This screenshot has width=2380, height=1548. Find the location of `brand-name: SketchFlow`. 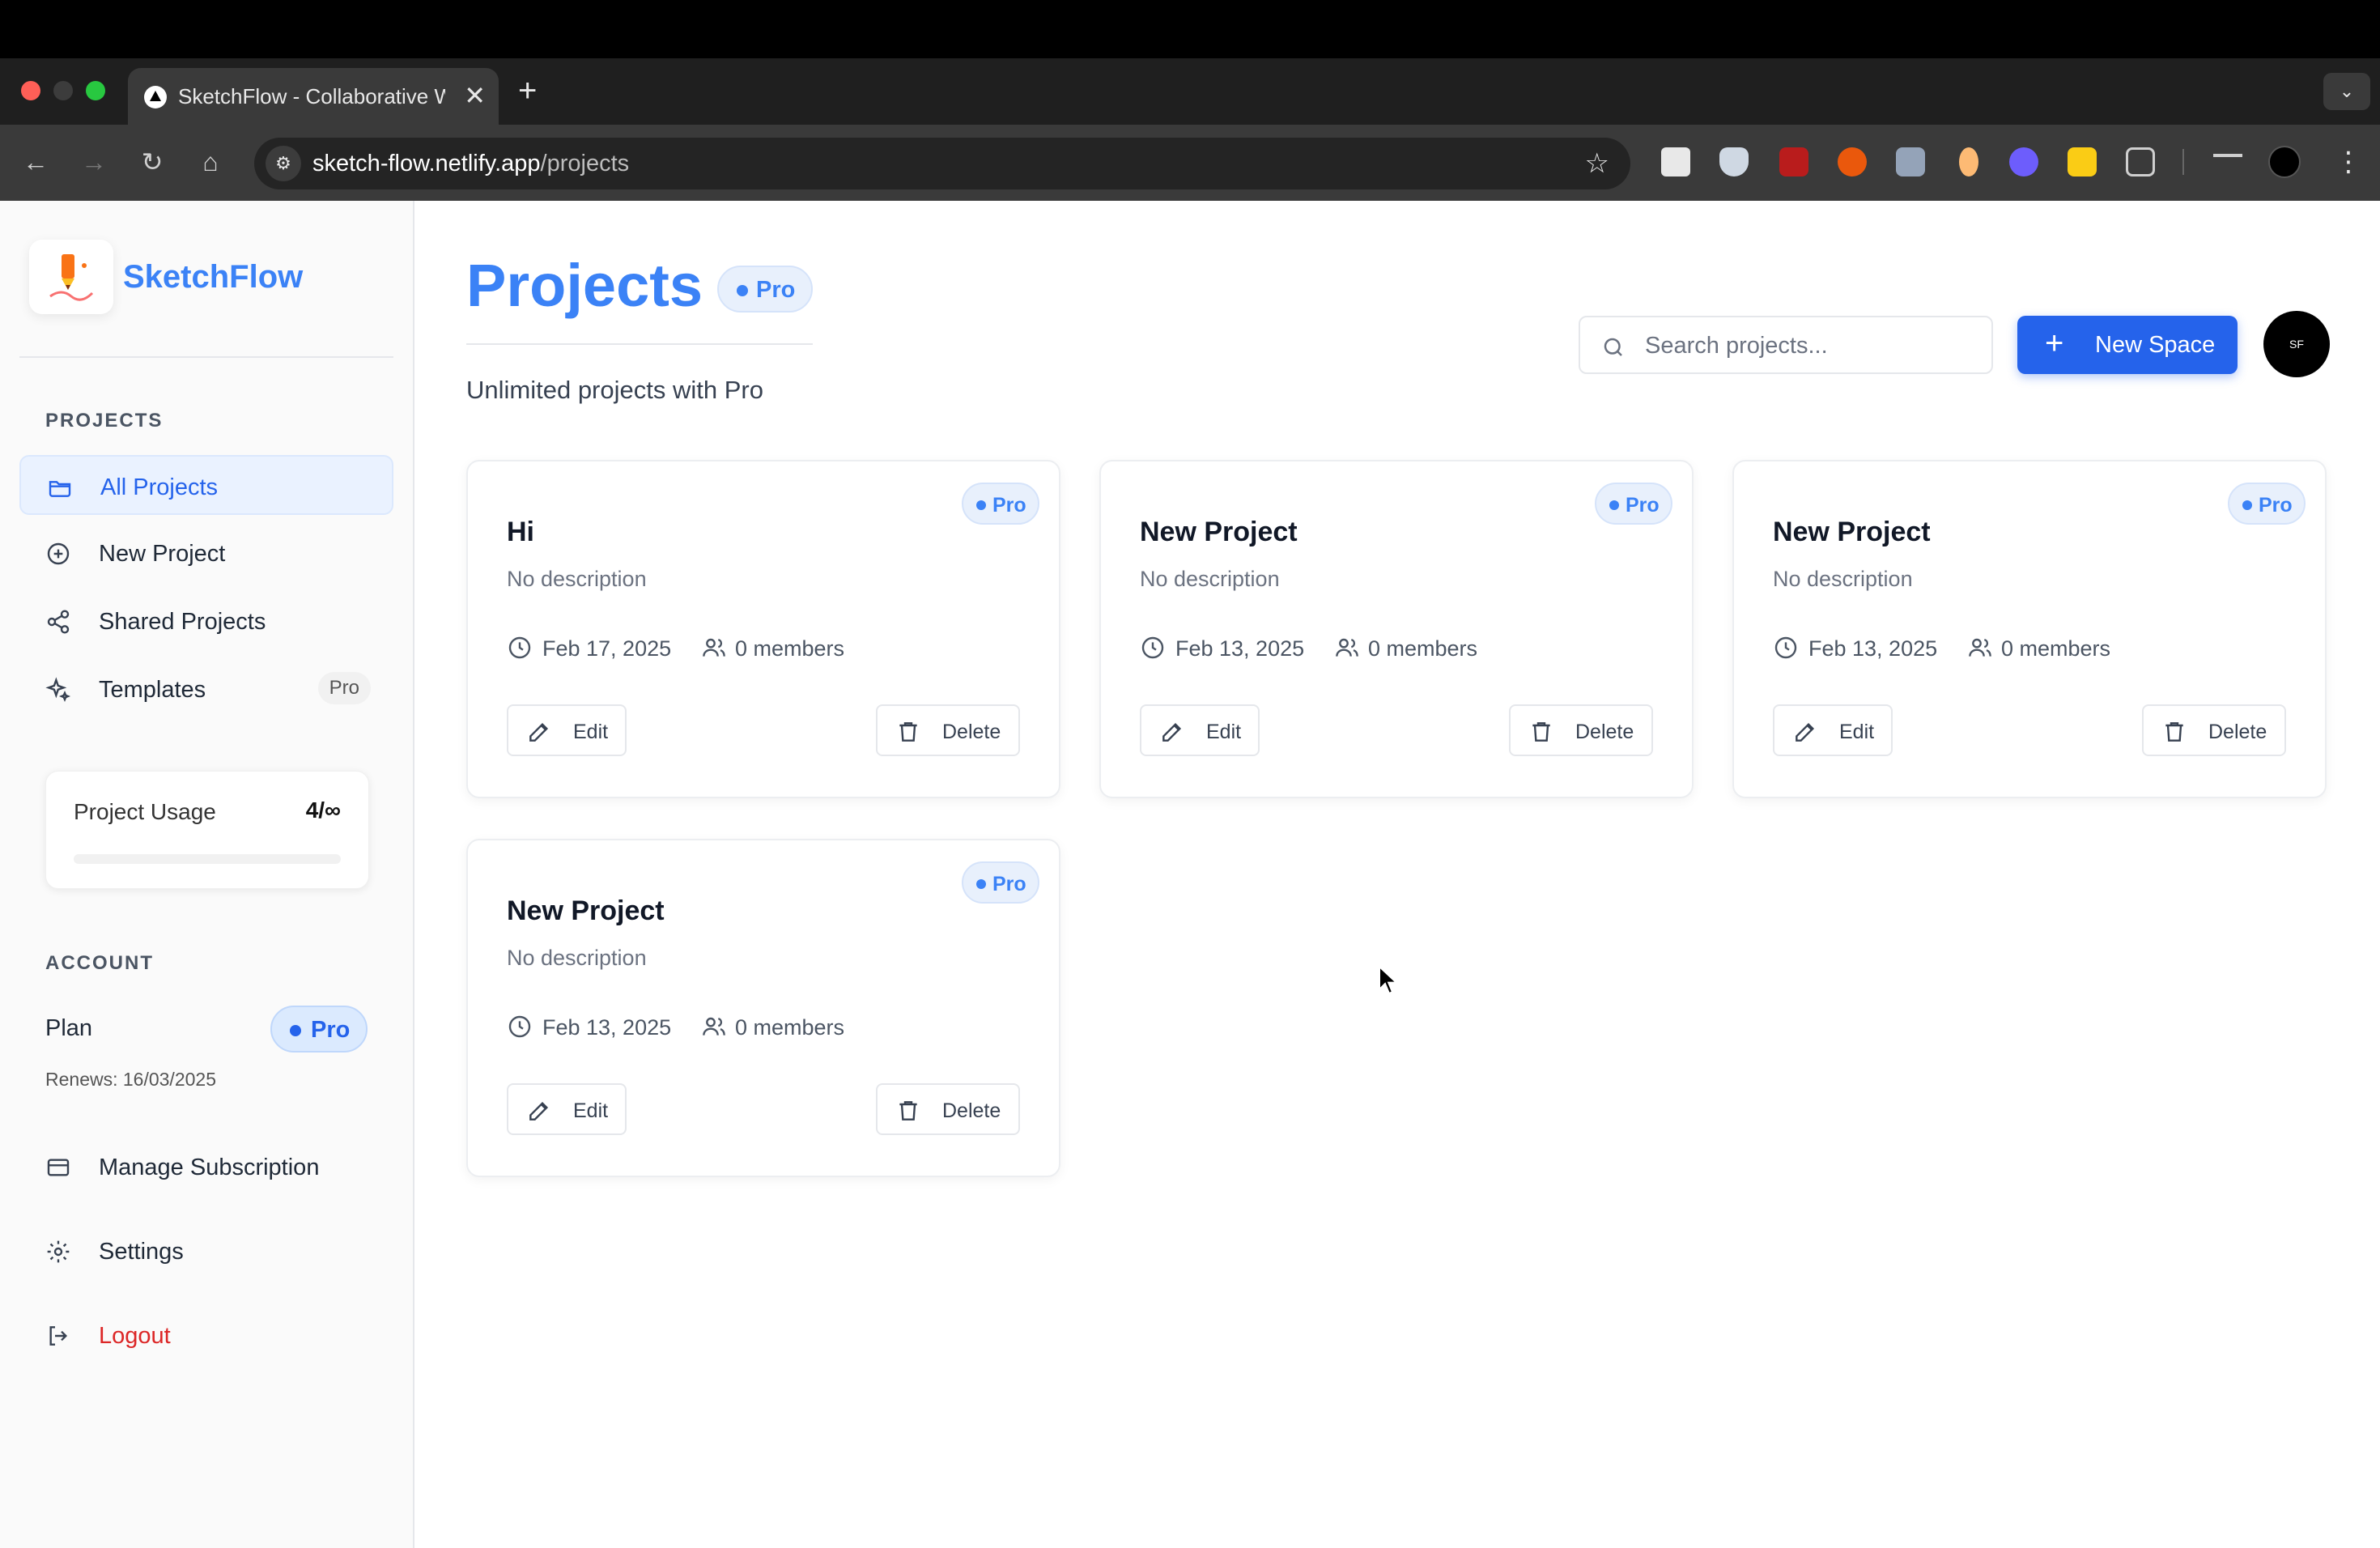

brand-name: SketchFlow is located at coordinates (213, 277).